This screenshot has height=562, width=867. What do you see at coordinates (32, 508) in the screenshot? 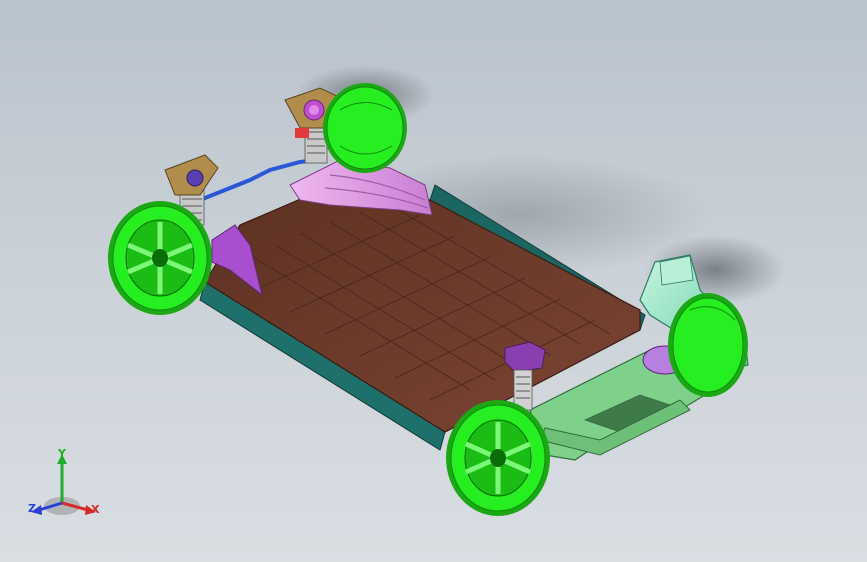
I see `z-axis-label: Z` at bounding box center [32, 508].